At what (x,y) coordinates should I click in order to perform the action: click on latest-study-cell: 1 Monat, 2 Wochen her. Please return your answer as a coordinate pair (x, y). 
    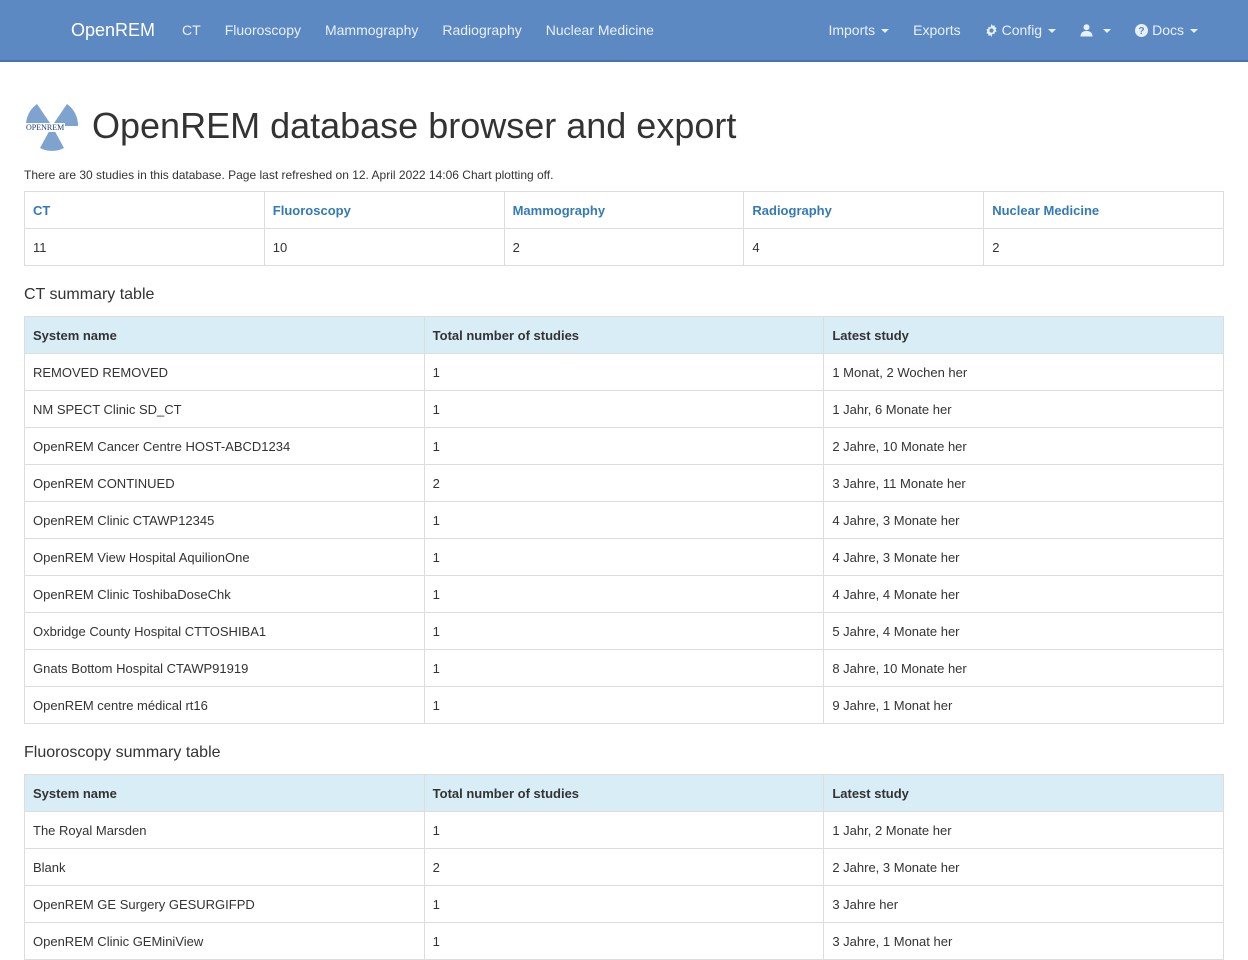
    Looking at the image, I should click on (1023, 372).